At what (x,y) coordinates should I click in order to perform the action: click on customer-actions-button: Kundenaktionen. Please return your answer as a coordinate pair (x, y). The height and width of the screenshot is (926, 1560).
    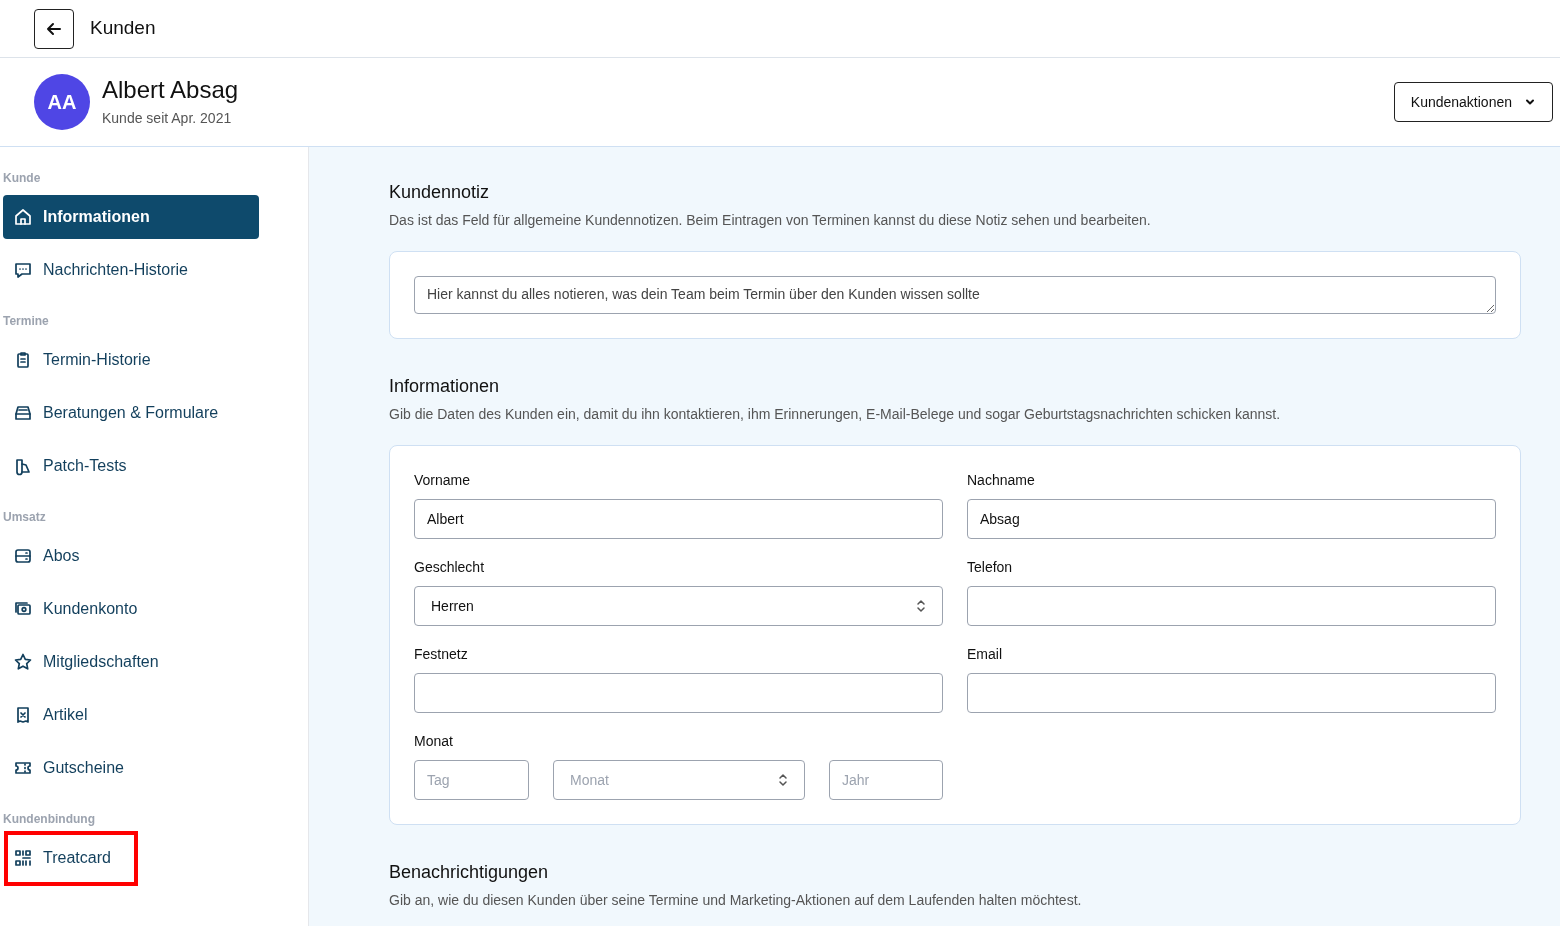
    Looking at the image, I should click on (1473, 102).